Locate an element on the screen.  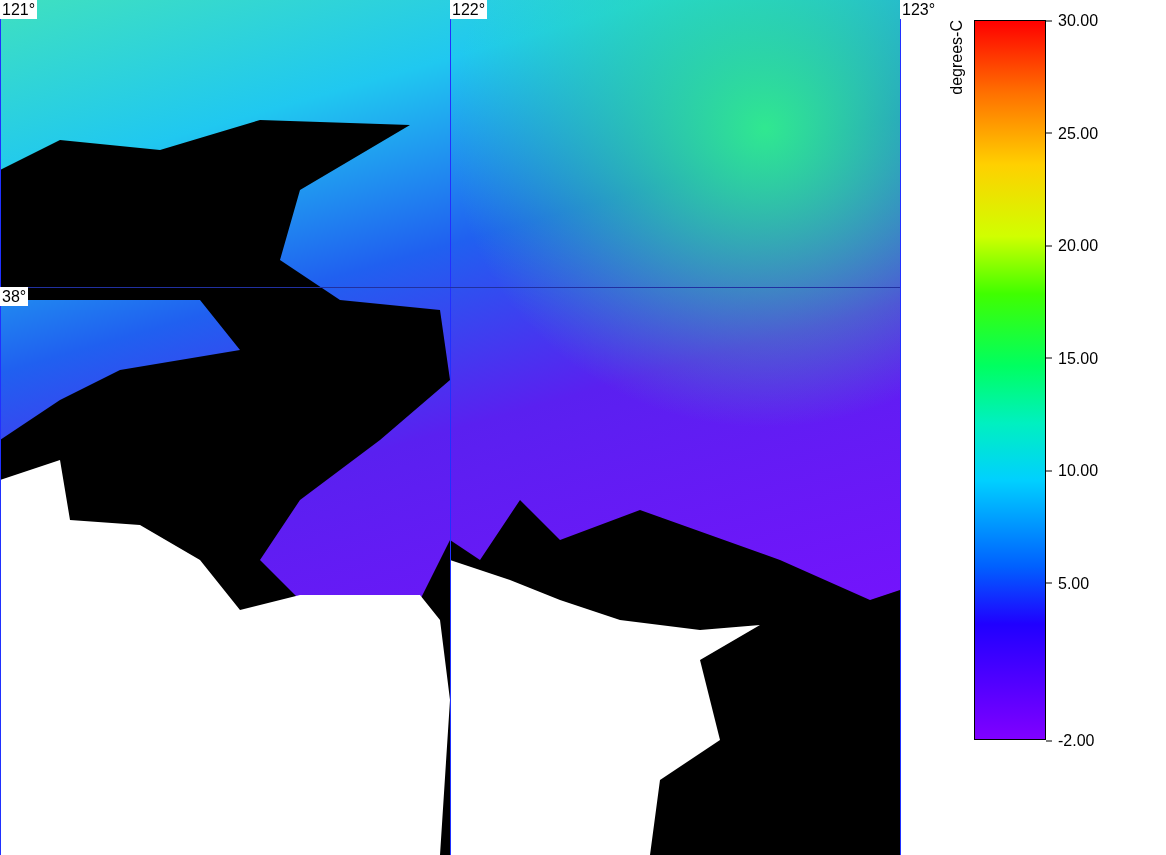
tick-label: 10.00 is located at coordinates (1072, 470).